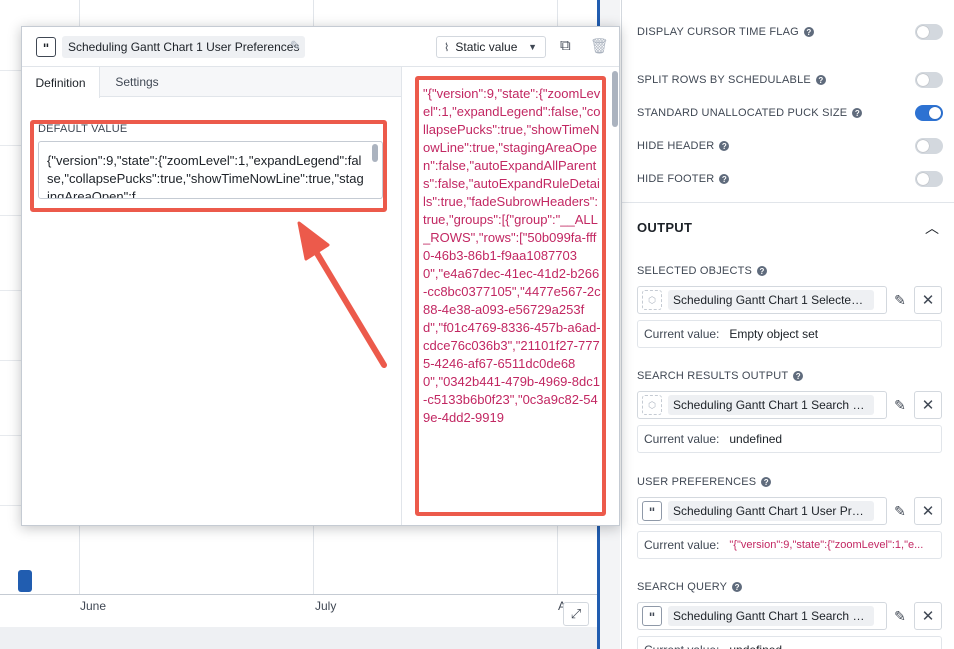  What do you see at coordinates (447, 47) in the screenshot?
I see `function-icon: ⌇` at bounding box center [447, 47].